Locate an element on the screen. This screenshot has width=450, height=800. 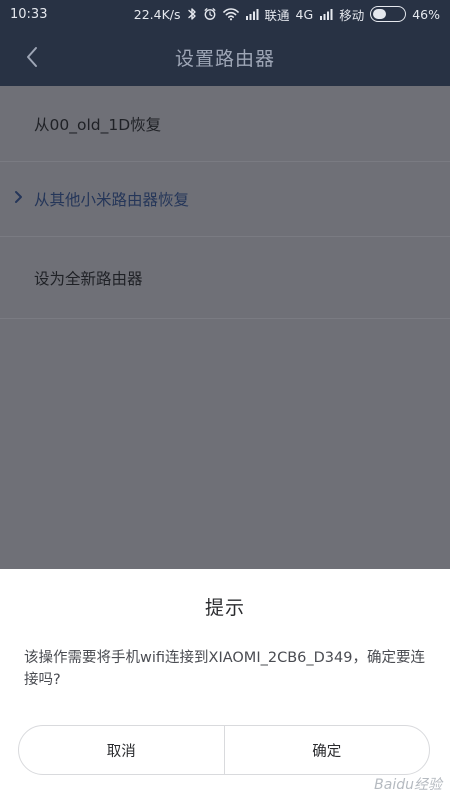
option-label: 设为全新路由器 is located at coordinates (88, 278).